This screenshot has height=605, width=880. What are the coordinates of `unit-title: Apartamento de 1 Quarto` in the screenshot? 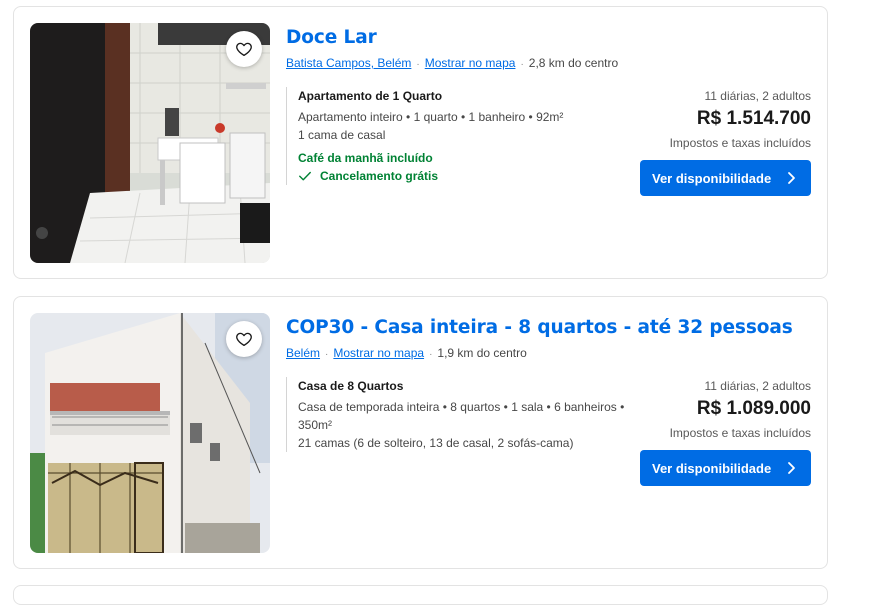 It's located at (370, 96).